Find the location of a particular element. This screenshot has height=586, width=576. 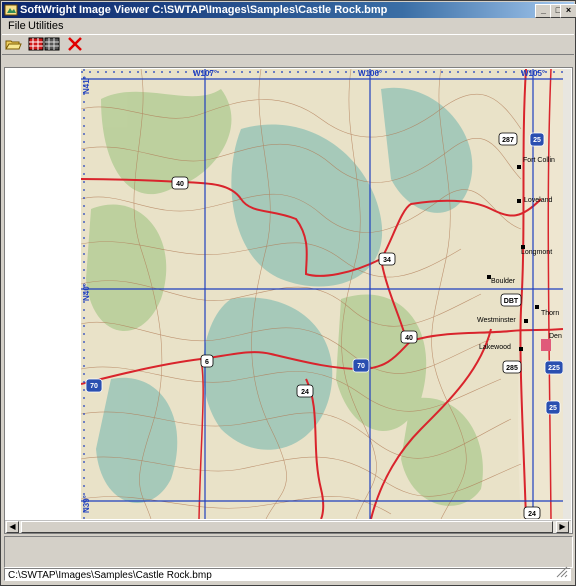

route-shield: 6 is located at coordinates (207, 361).